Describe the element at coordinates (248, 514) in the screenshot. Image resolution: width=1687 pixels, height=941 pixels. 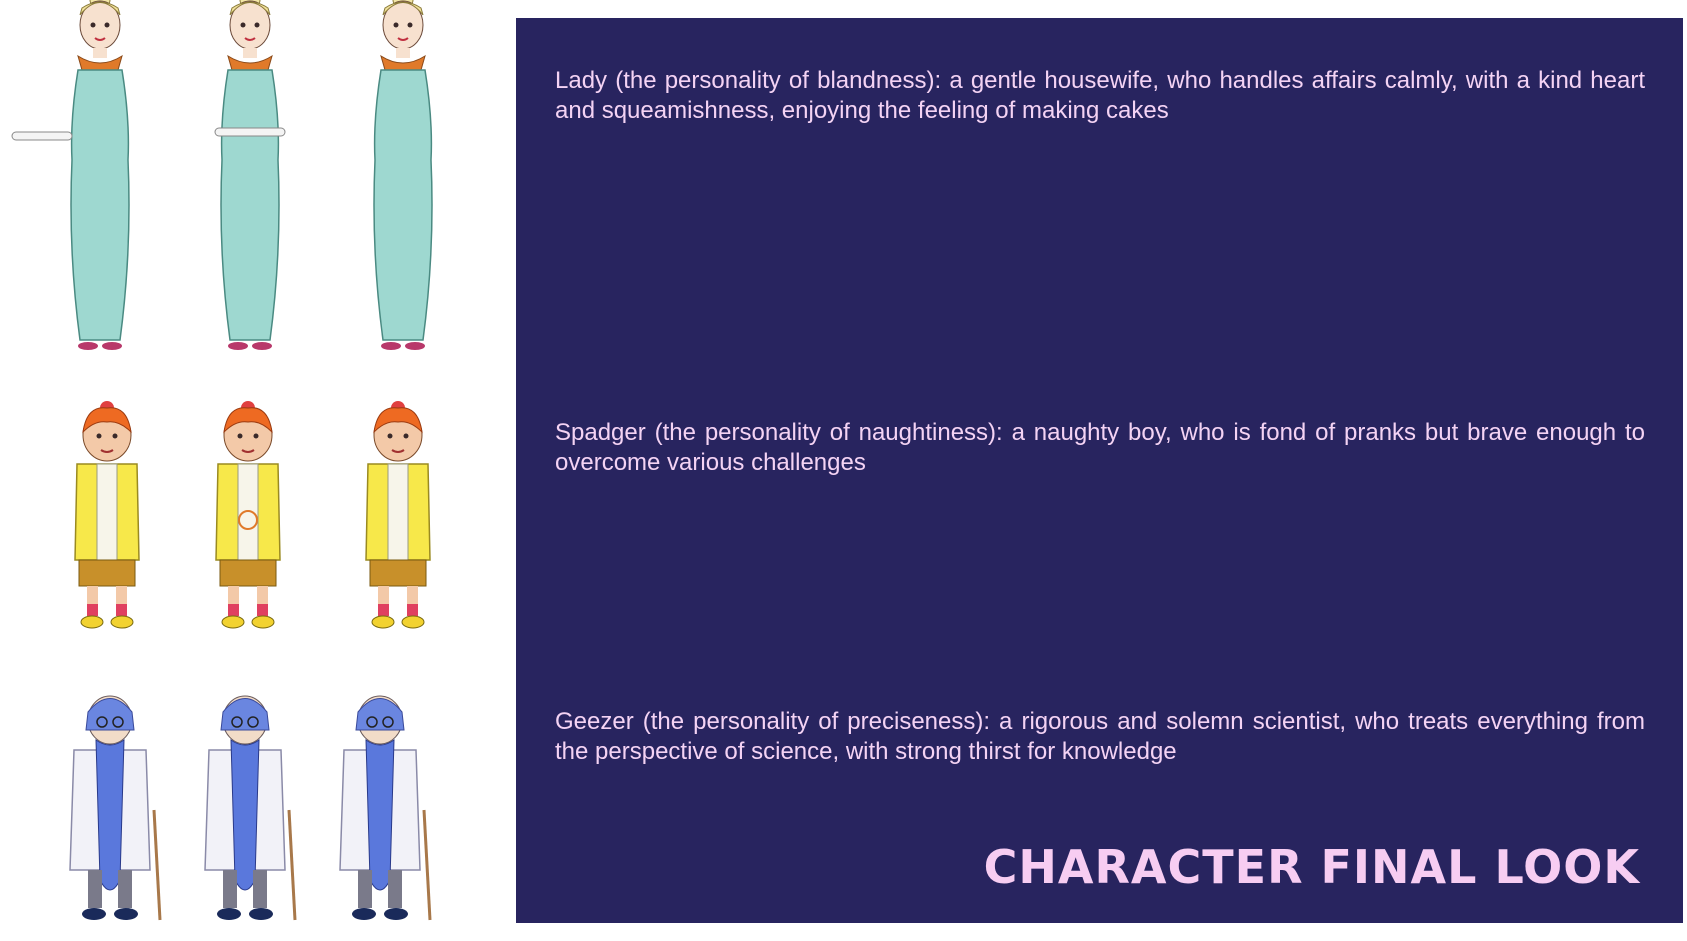
I see `spadger-back-view` at that location.